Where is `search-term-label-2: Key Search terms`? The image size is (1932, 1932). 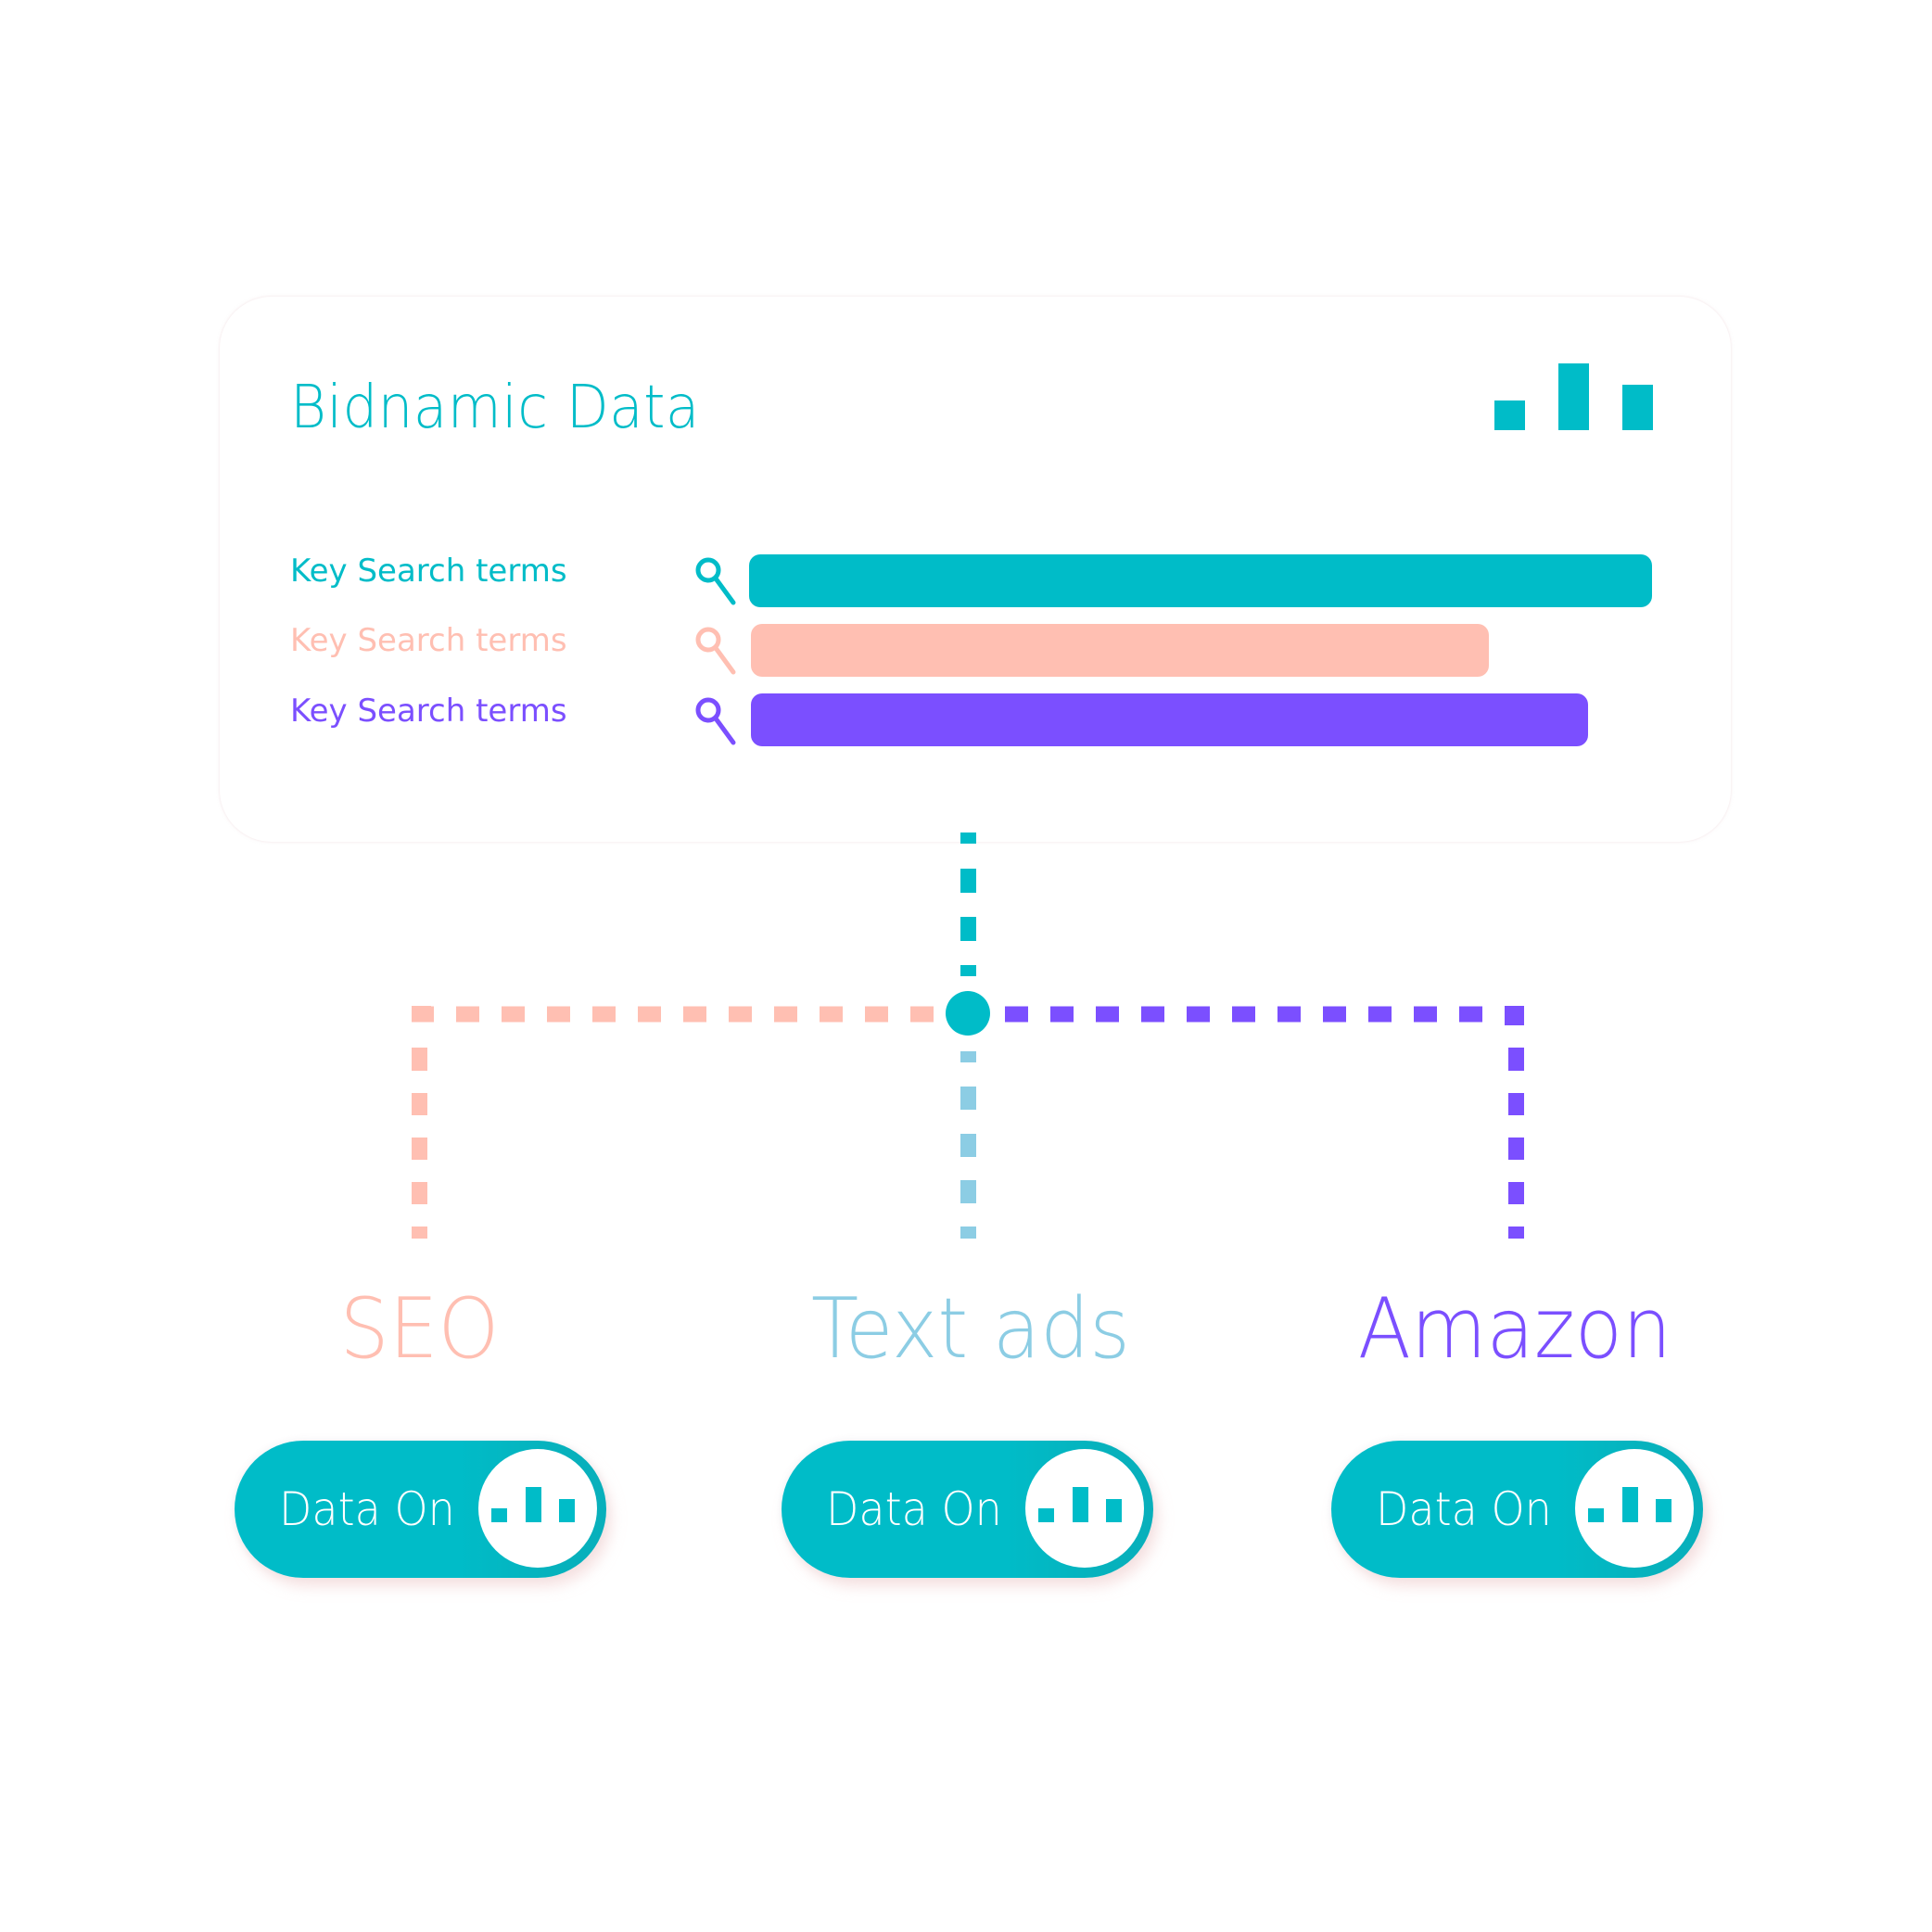
search-term-label-2: Key Search terms is located at coordinates (428, 640).